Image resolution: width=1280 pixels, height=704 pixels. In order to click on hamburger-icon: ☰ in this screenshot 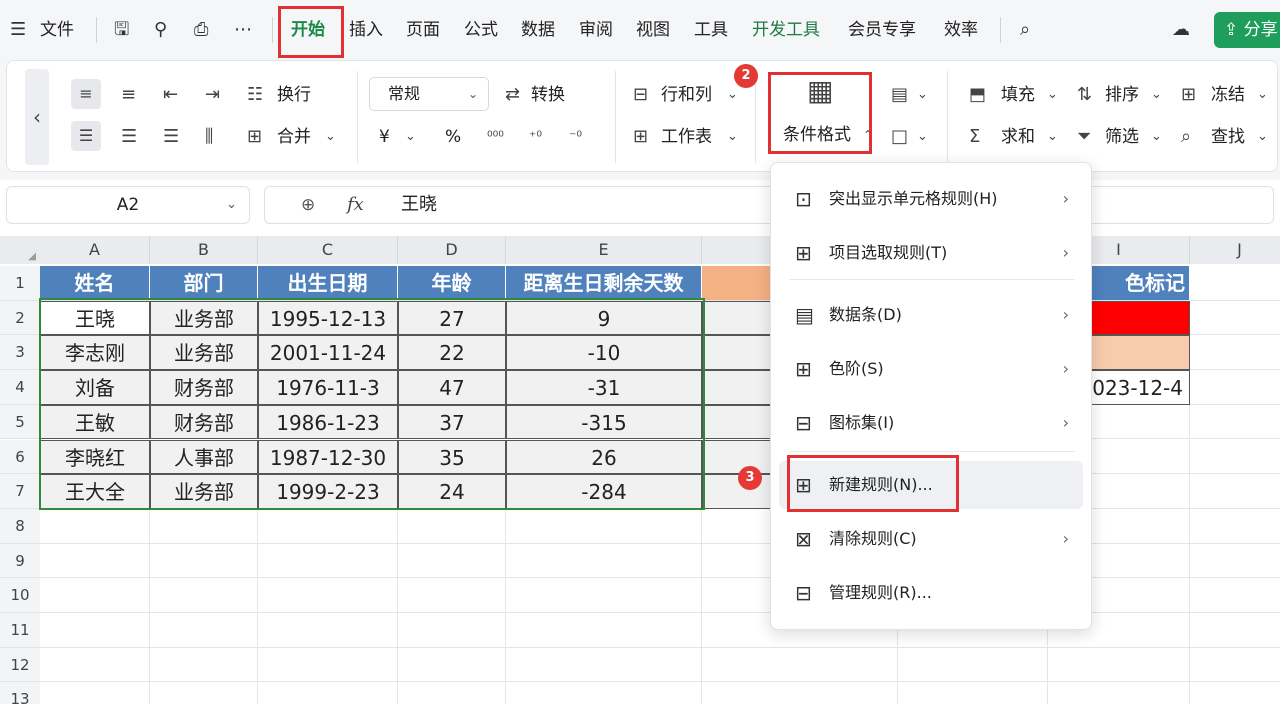, I will do `click(18, 30)`.